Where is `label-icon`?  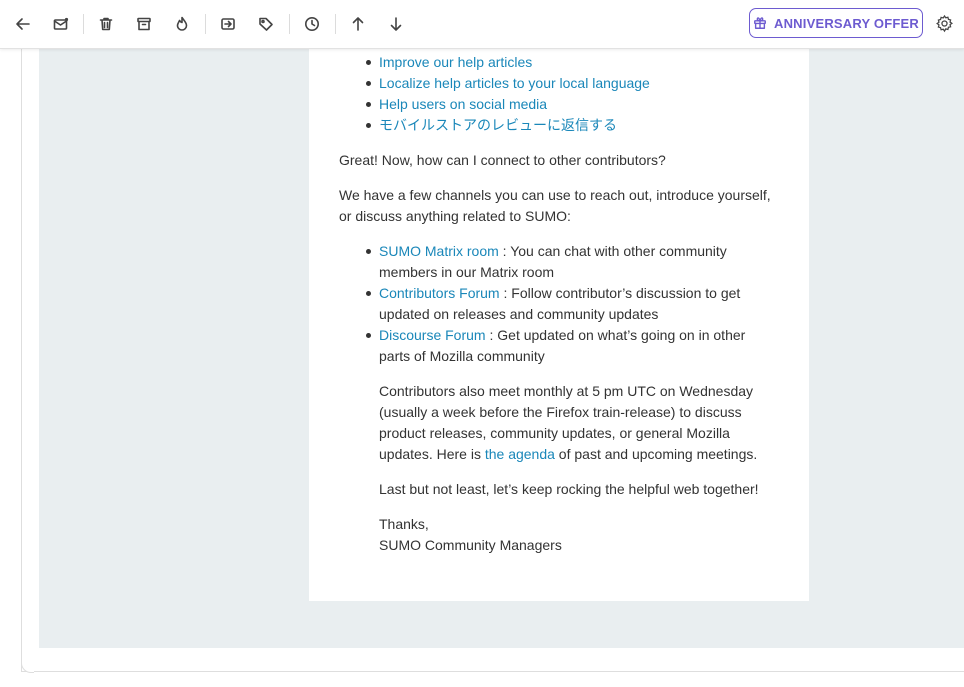
label-icon is located at coordinates (266, 24).